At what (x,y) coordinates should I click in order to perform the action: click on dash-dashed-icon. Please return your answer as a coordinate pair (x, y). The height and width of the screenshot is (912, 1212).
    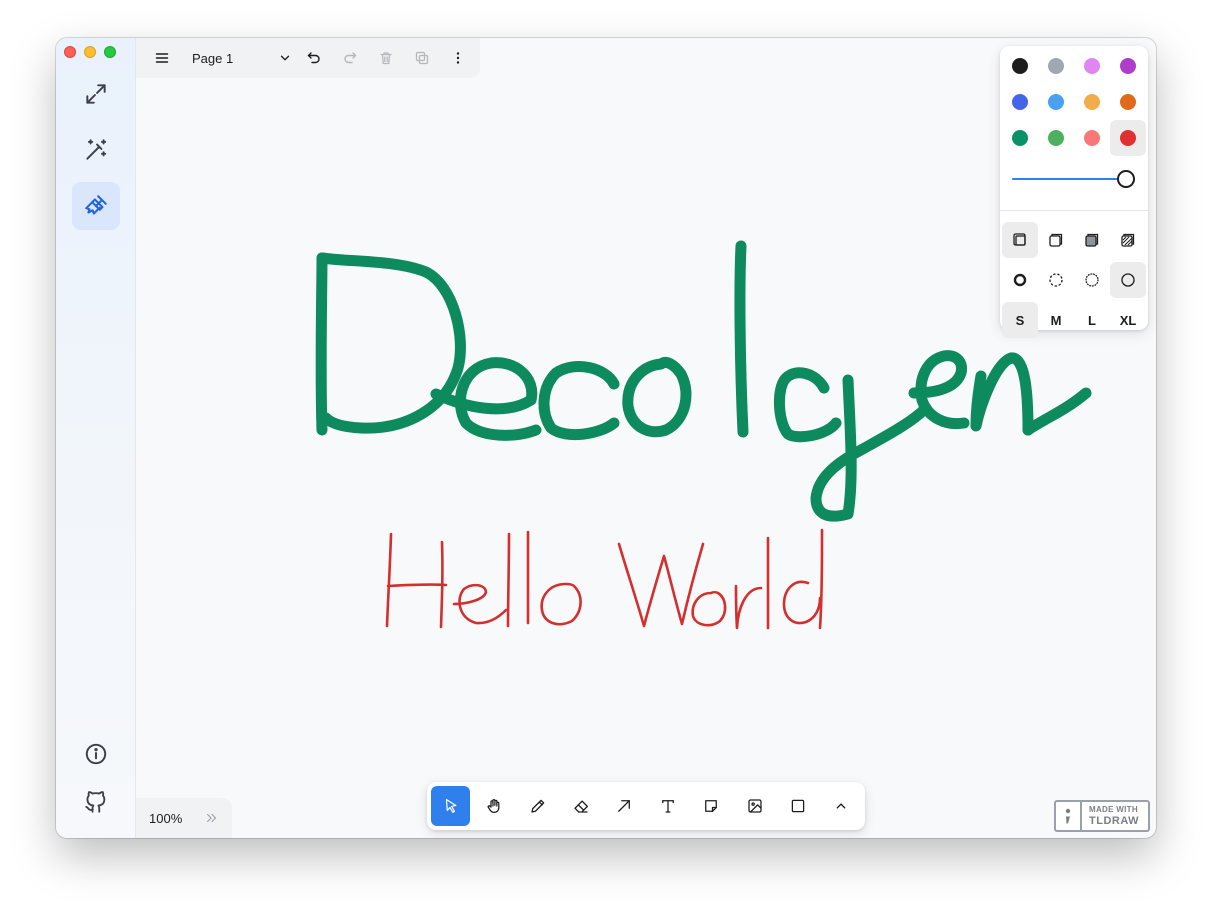
    Looking at the image, I should click on (1056, 280).